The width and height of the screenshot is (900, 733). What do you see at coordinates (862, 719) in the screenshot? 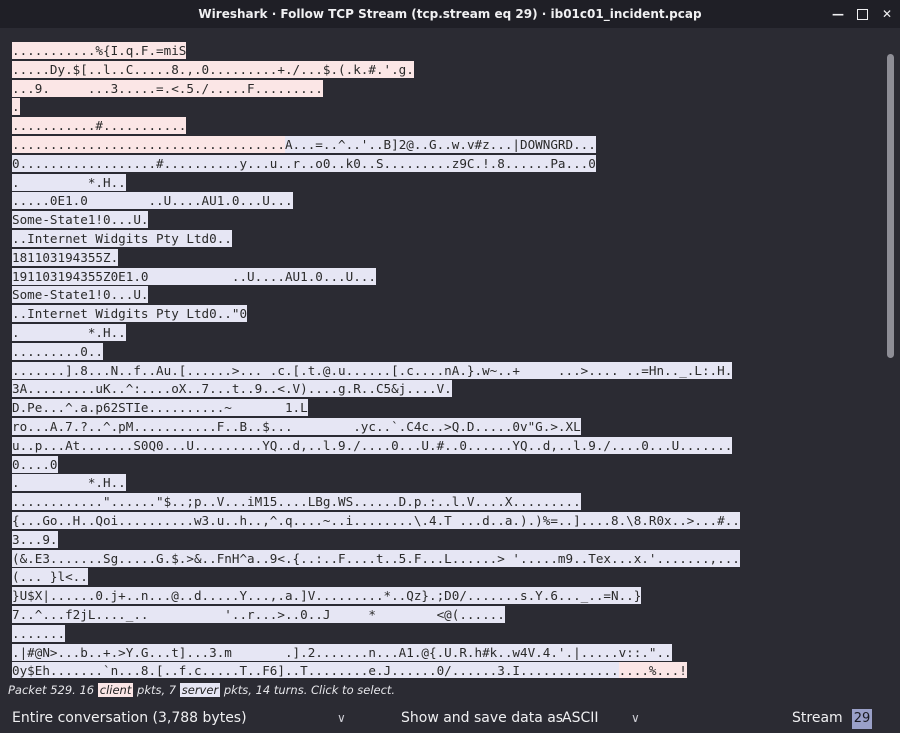
I see `stream-number-input: 29` at bounding box center [862, 719].